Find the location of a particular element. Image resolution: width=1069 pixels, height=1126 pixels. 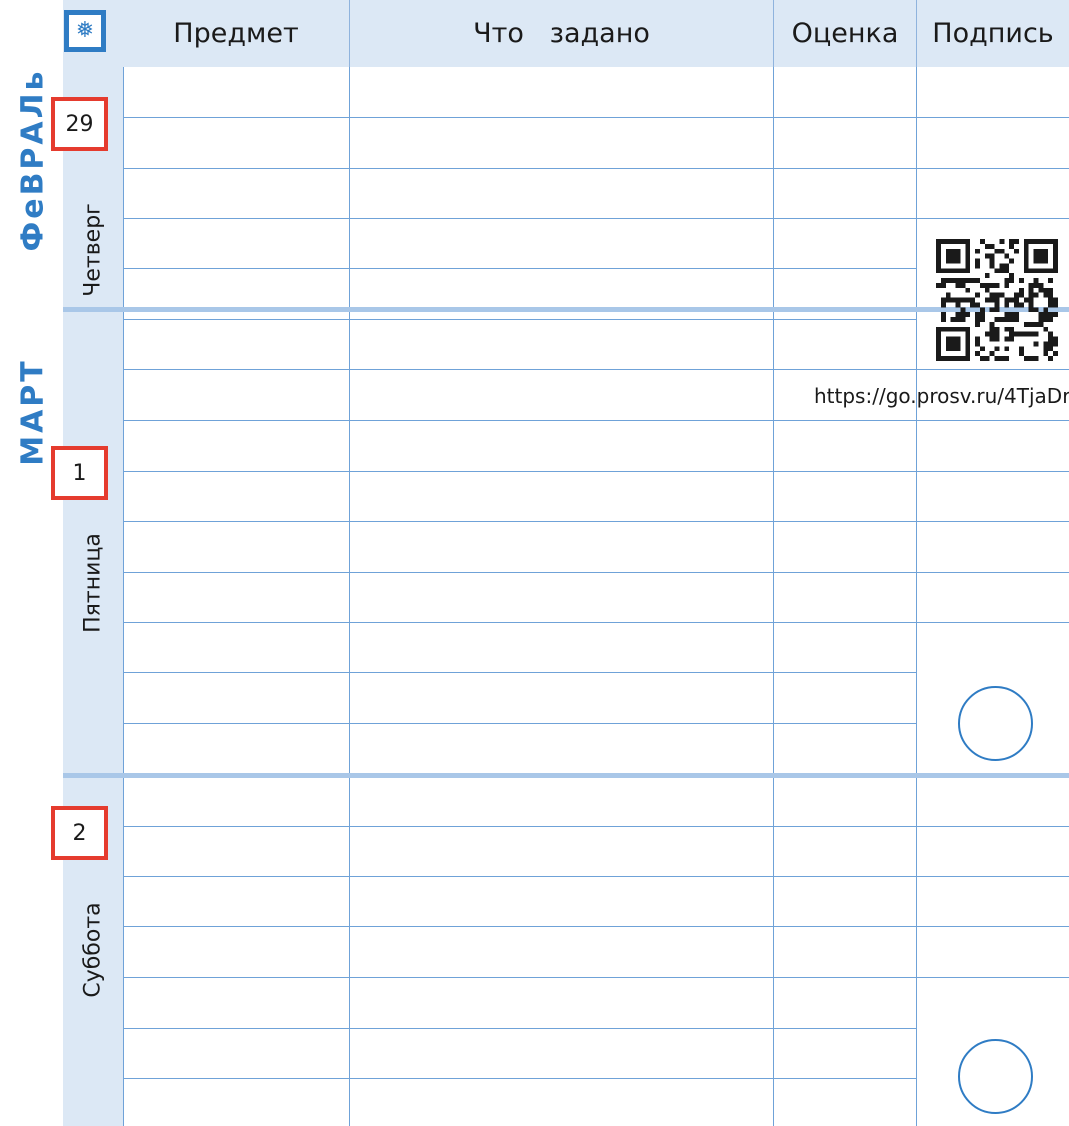

weekday-label: Четверг is located at coordinates (93, 250).